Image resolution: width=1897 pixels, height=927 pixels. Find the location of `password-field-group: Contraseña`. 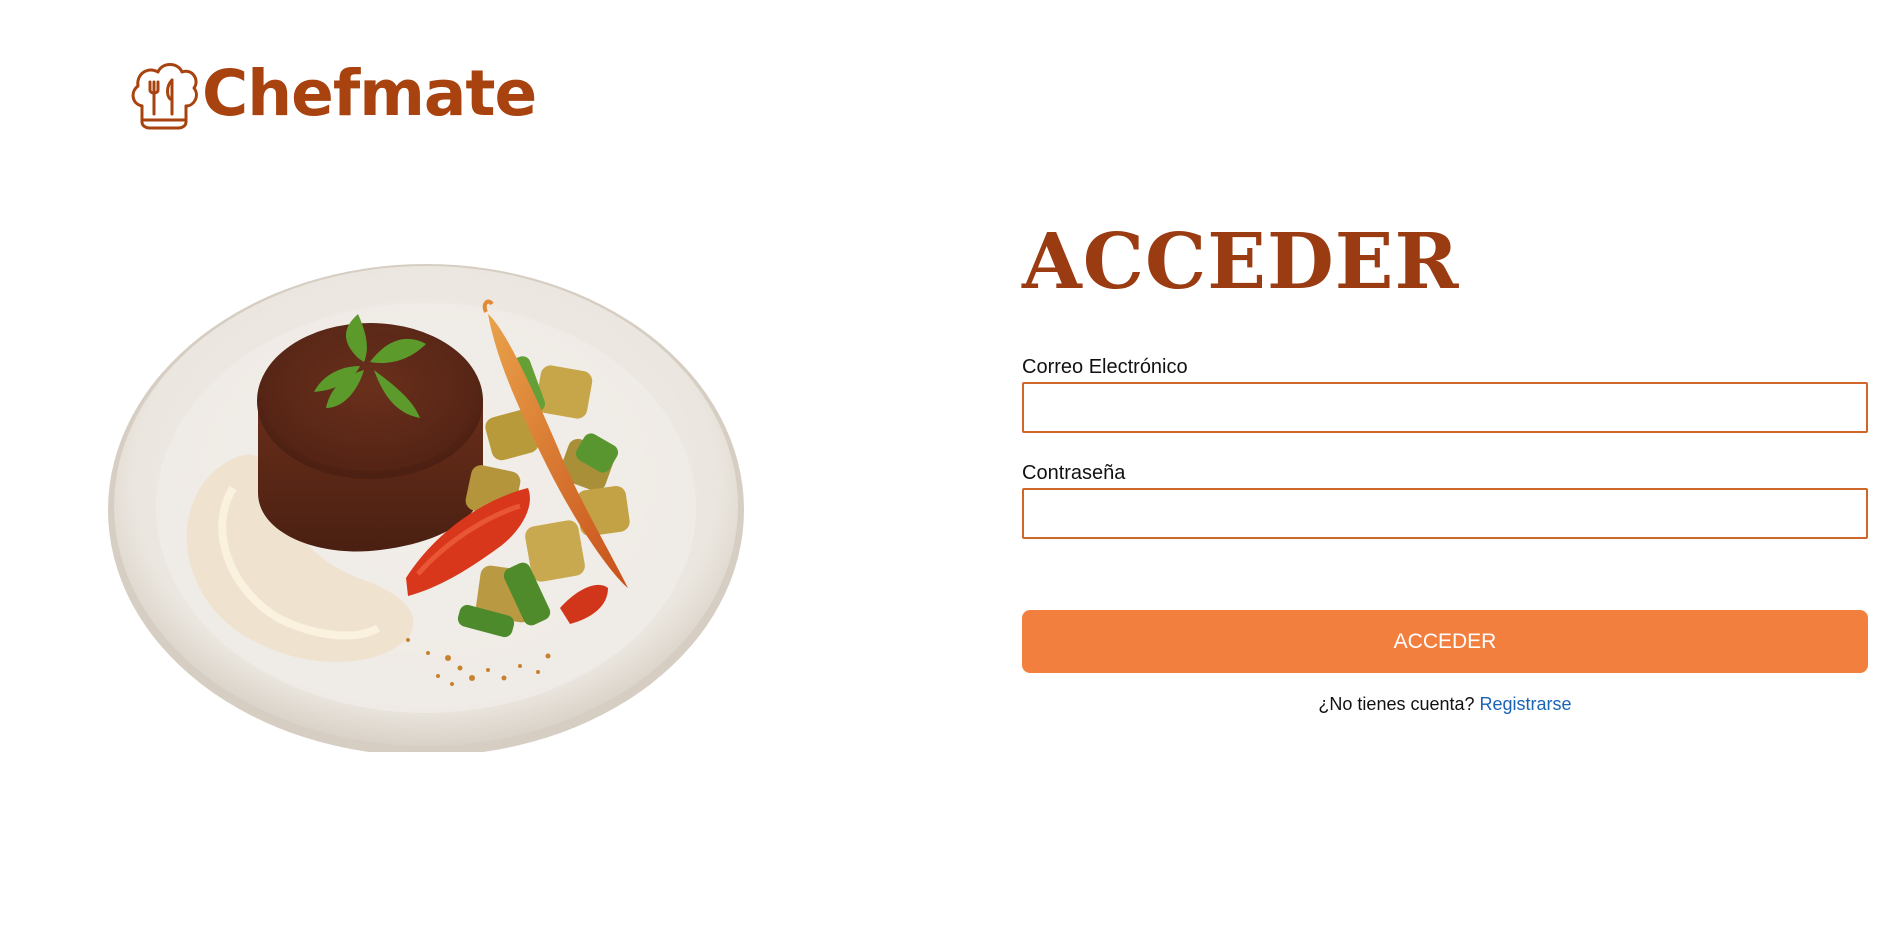

password-field-group: Contraseña is located at coordinates (1445, 500).